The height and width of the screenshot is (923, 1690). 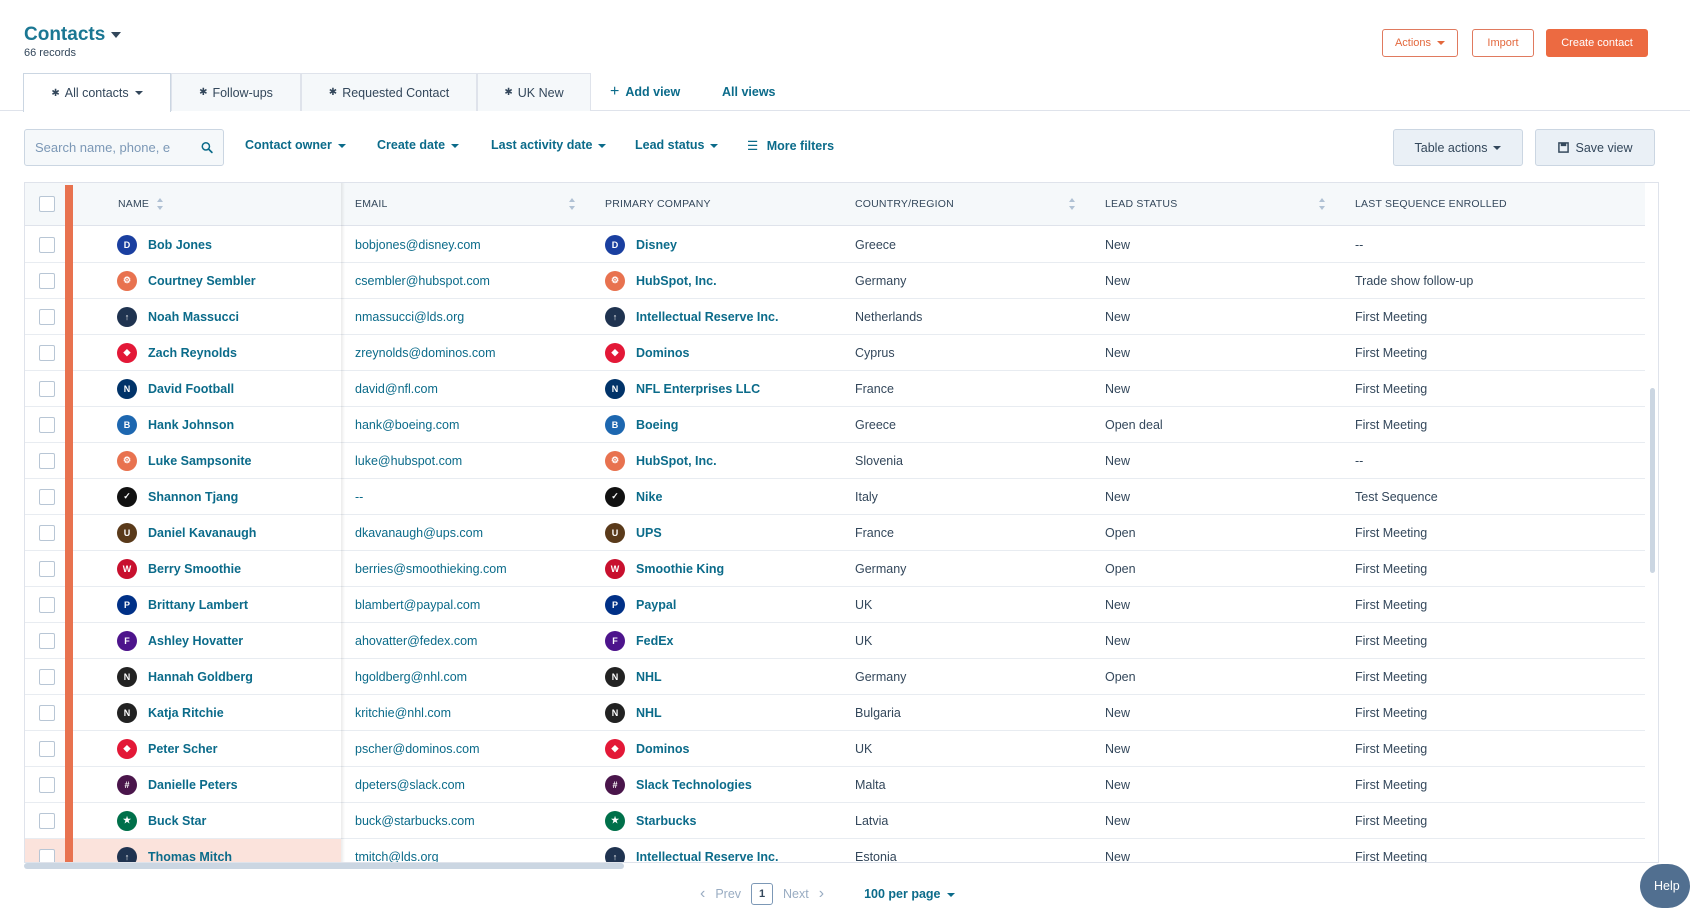 I want to click on contact-name-link: Daniel Kavanaugh, so click(x=202, y=533).